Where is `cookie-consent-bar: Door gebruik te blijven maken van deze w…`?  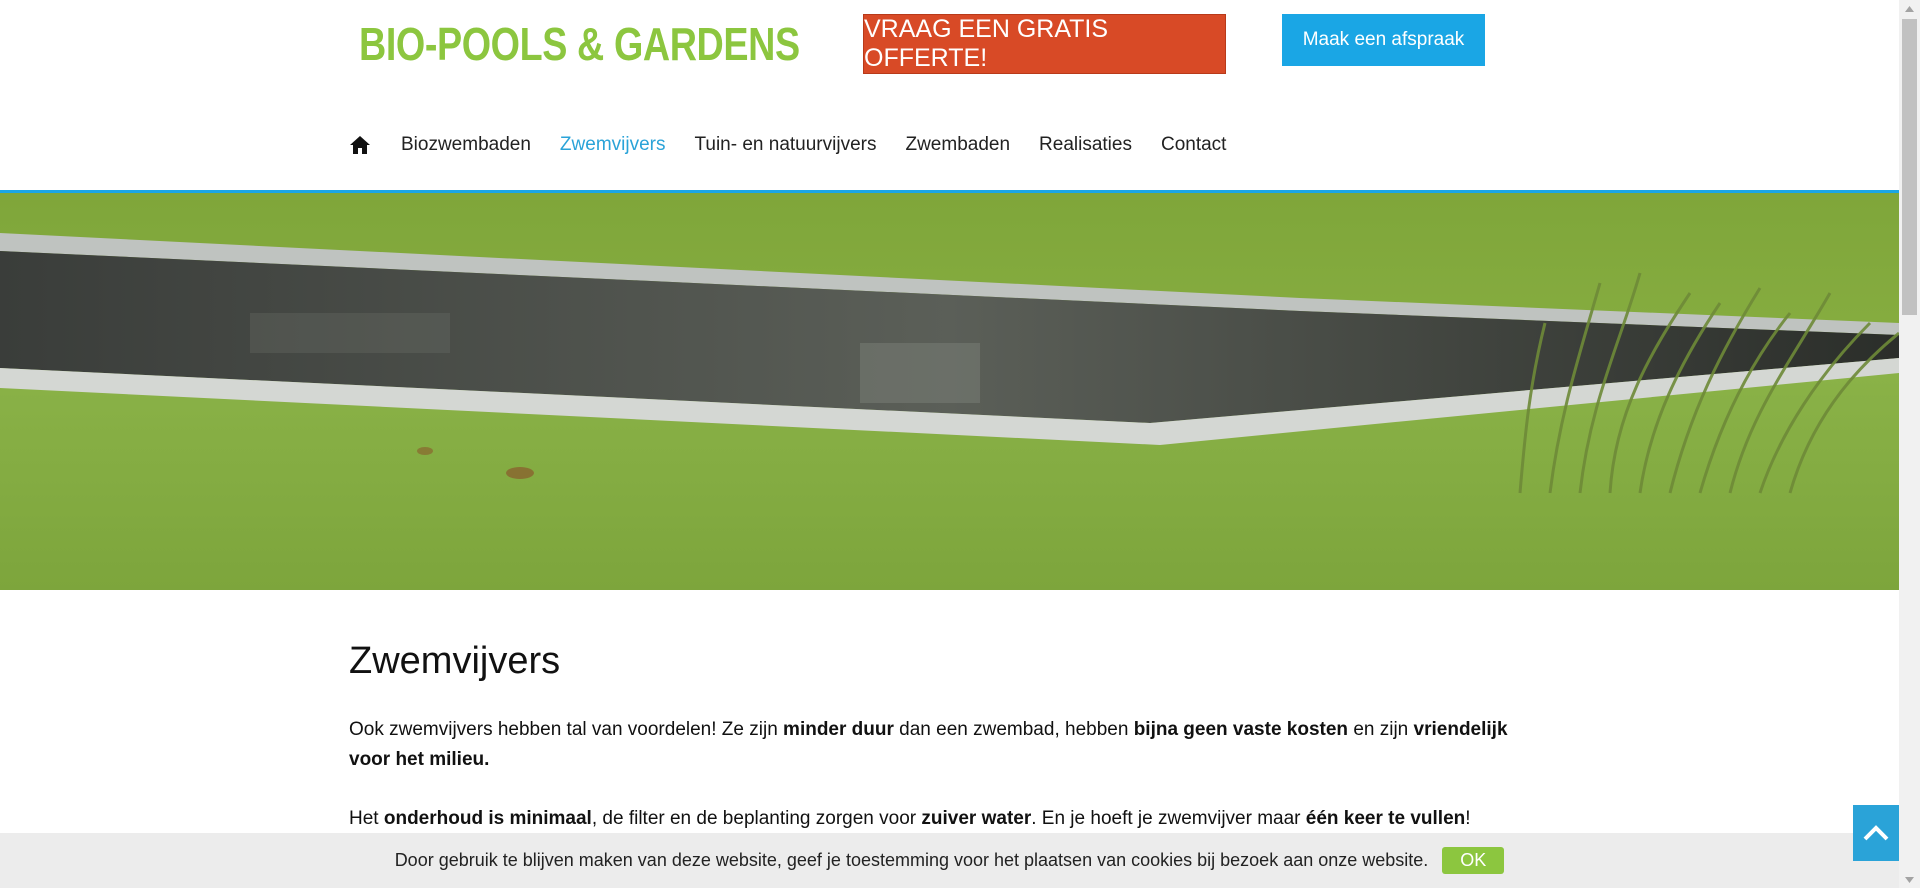
cookie-consent-bar: Door gebruik te blijven maken van deze w… is located at coordinates (949, 860).